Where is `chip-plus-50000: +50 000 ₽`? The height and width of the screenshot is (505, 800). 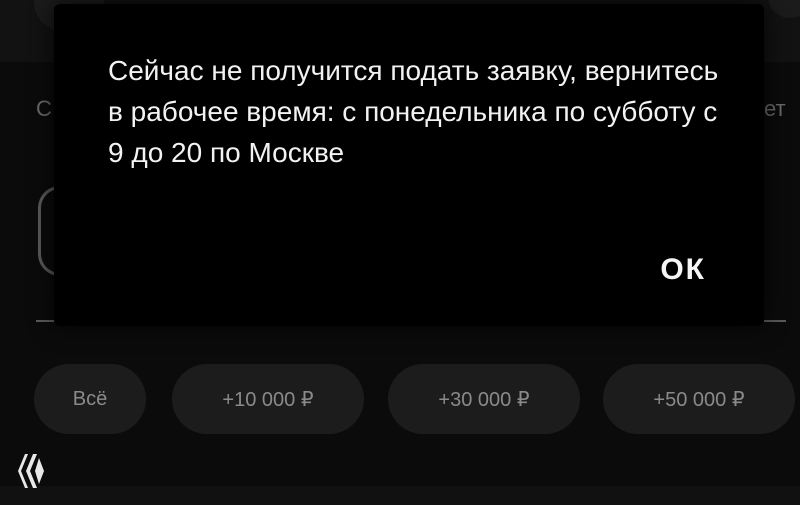 chip-plus-50000: +50 000 ₽ is located at coordinates (699, 399).